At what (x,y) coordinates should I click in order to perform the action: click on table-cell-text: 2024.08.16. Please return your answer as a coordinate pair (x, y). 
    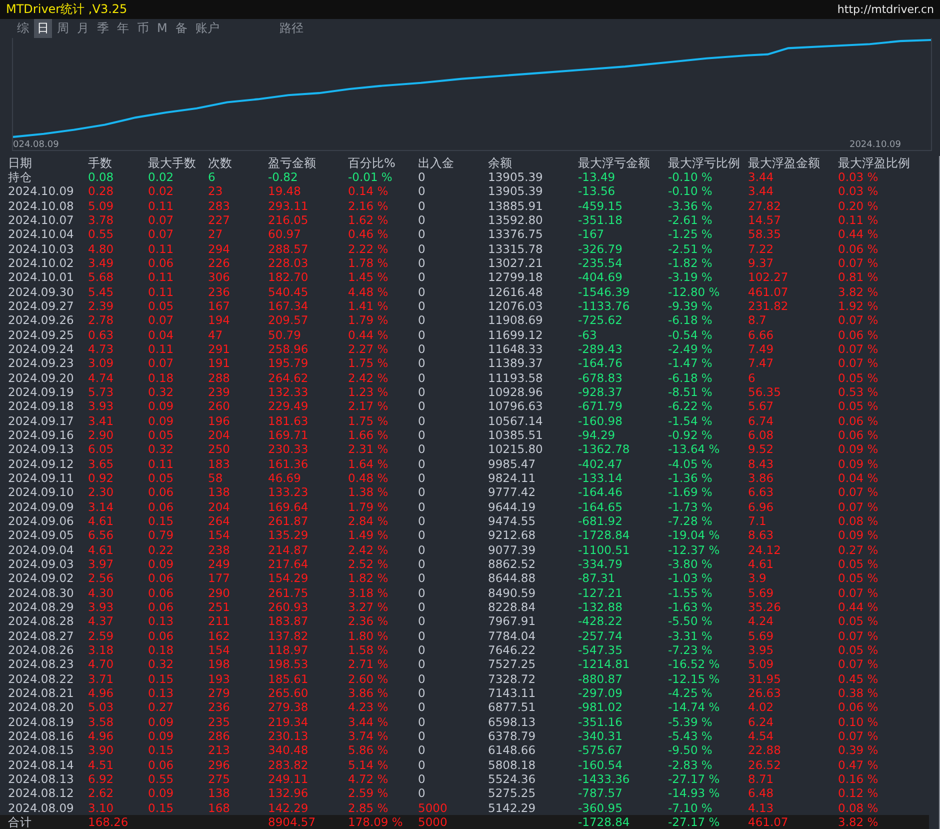
    Looking at the image, I should click on (41, 735).